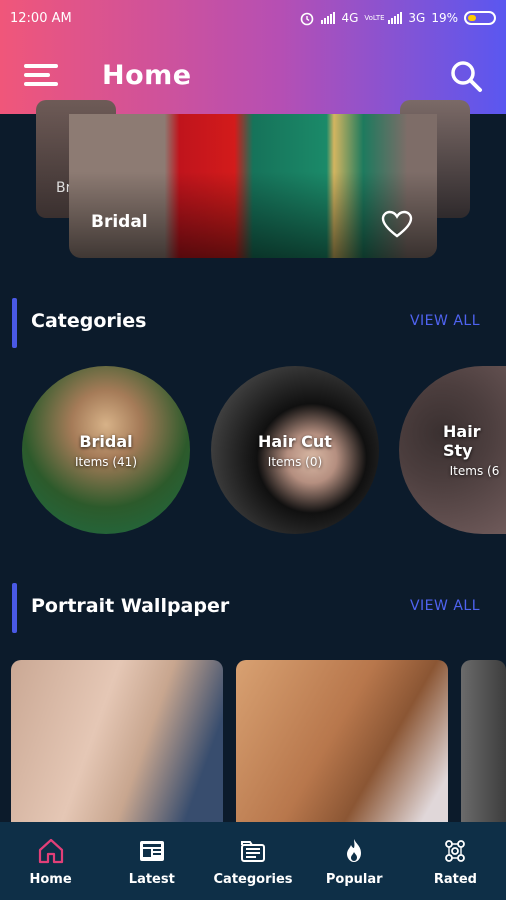  I want to click on category-bridal: Bridal Items (41), so click(106, 450).